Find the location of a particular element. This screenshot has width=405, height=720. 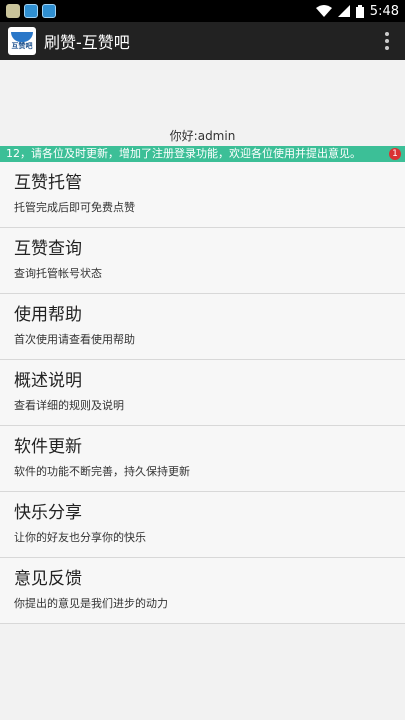

menu-item-subtitle: 你提出的意见是我们进步的动力 is located at coordinates (91, 603).